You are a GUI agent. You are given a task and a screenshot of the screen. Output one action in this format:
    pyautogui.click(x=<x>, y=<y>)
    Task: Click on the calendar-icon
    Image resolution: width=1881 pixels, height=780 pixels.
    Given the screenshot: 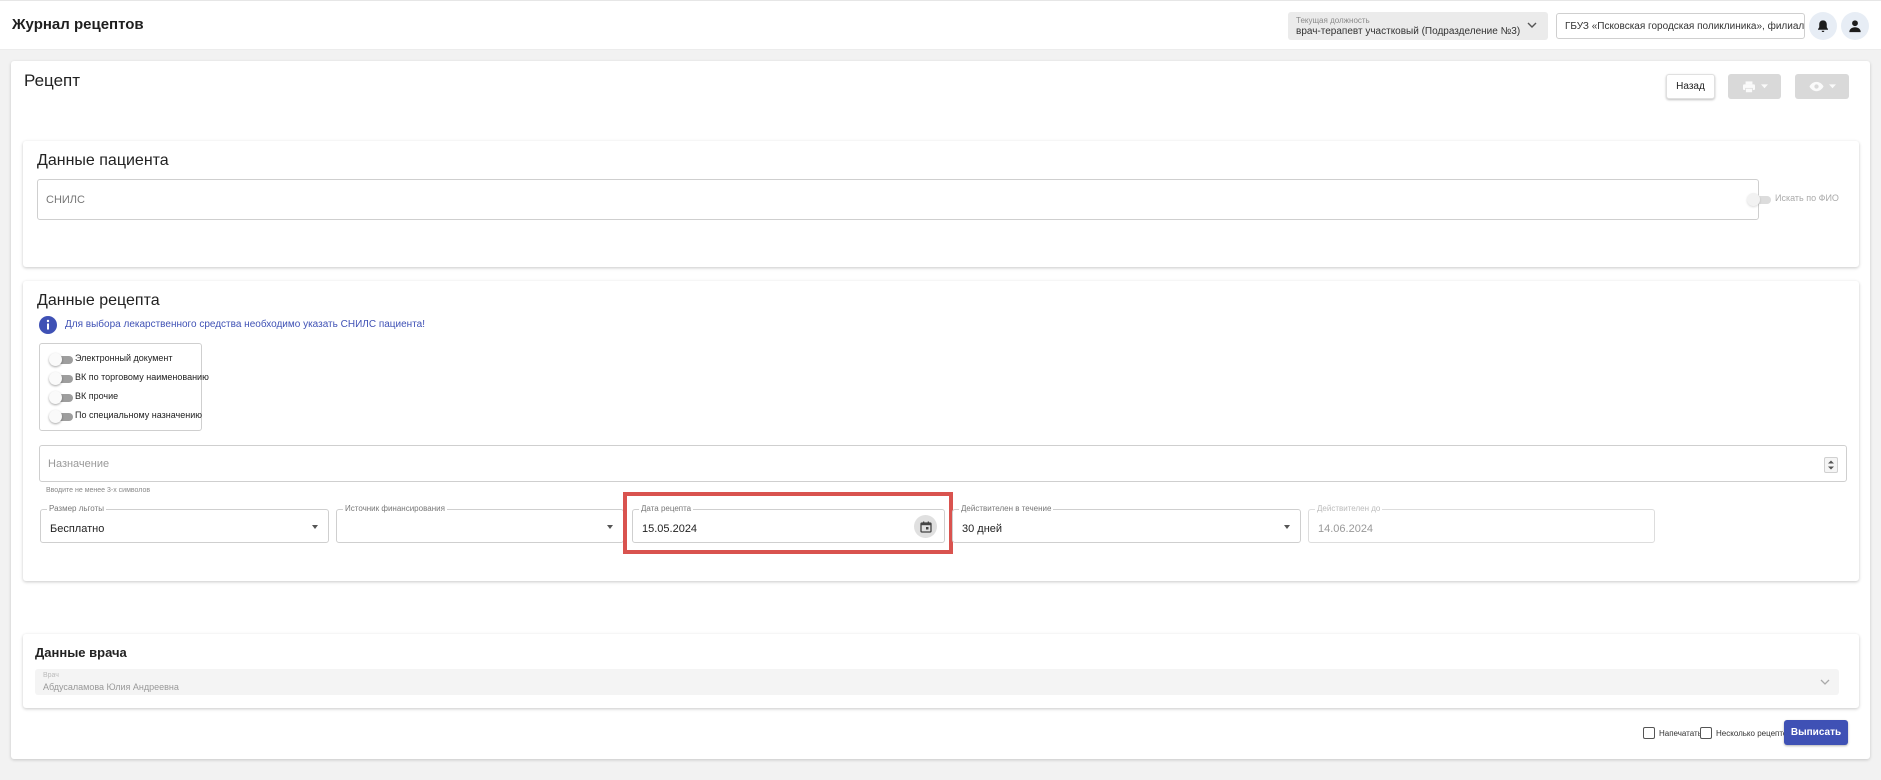 What is the action you would take?
    pyautogui.click(x=925, y=527)
    